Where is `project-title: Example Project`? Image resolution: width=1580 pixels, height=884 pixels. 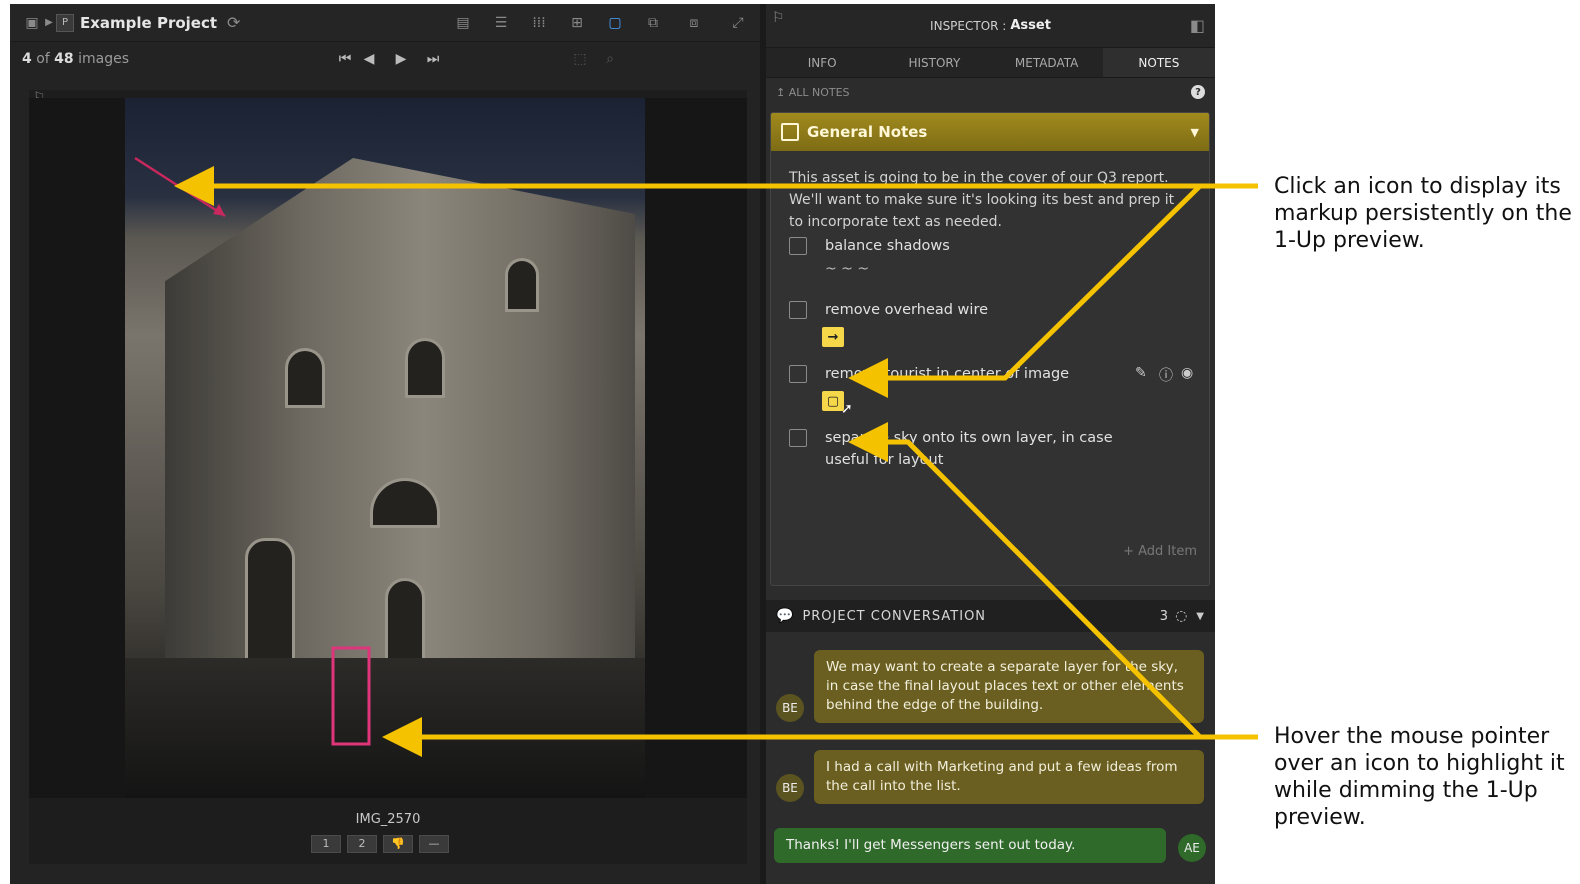
project-title: Example Project is located at coordinates (149, 22).